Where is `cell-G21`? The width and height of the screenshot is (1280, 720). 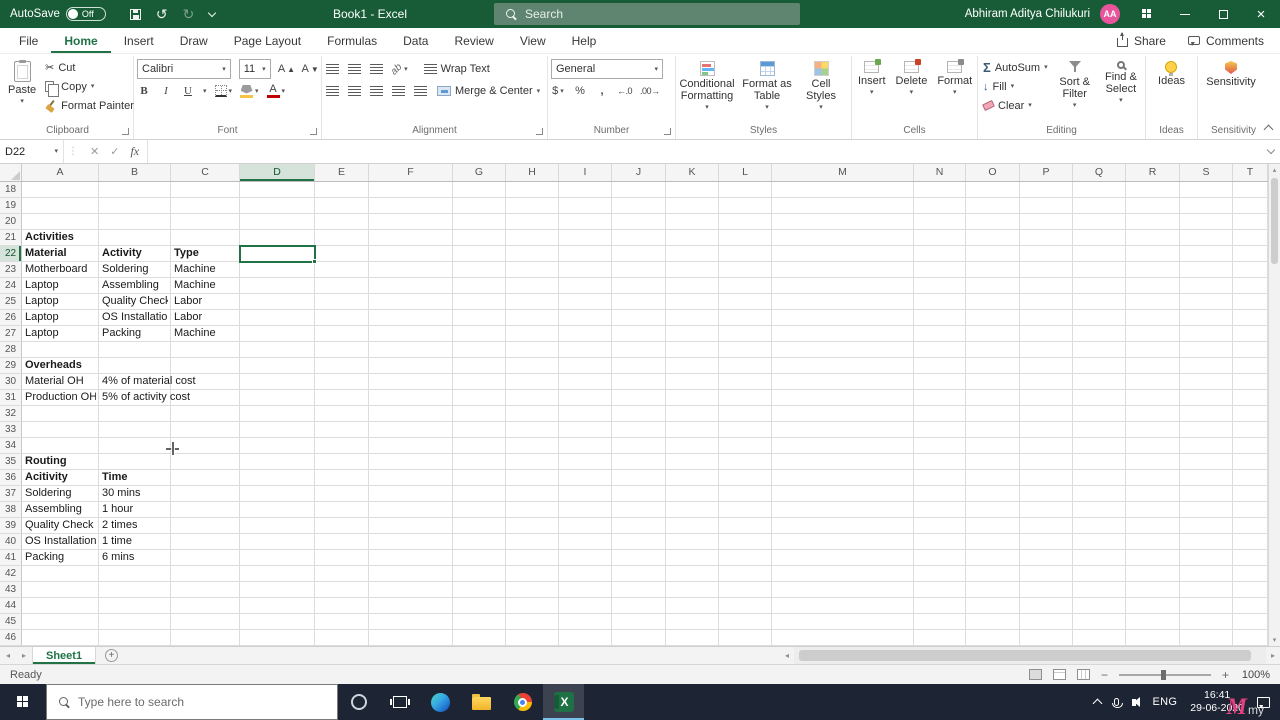 cell-G21 is located at coordinates (479, 238).